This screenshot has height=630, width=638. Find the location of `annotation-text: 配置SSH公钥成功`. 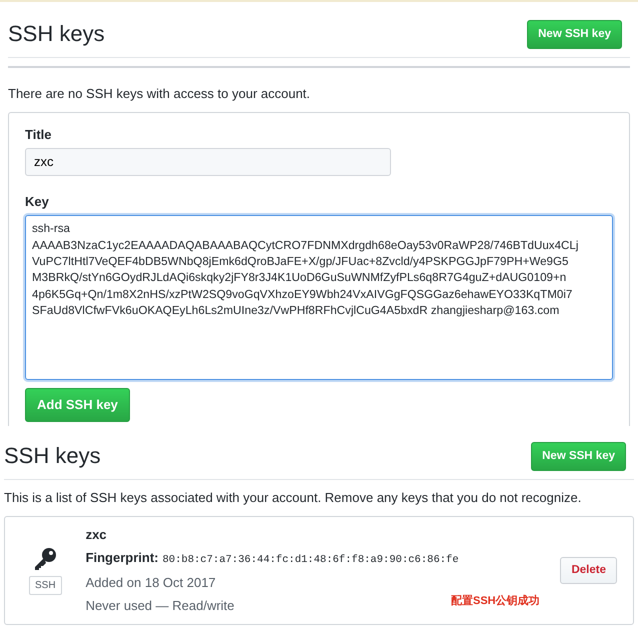

annotation-text: 配置SSH公钥成功 is located at coordinates (495, 602).